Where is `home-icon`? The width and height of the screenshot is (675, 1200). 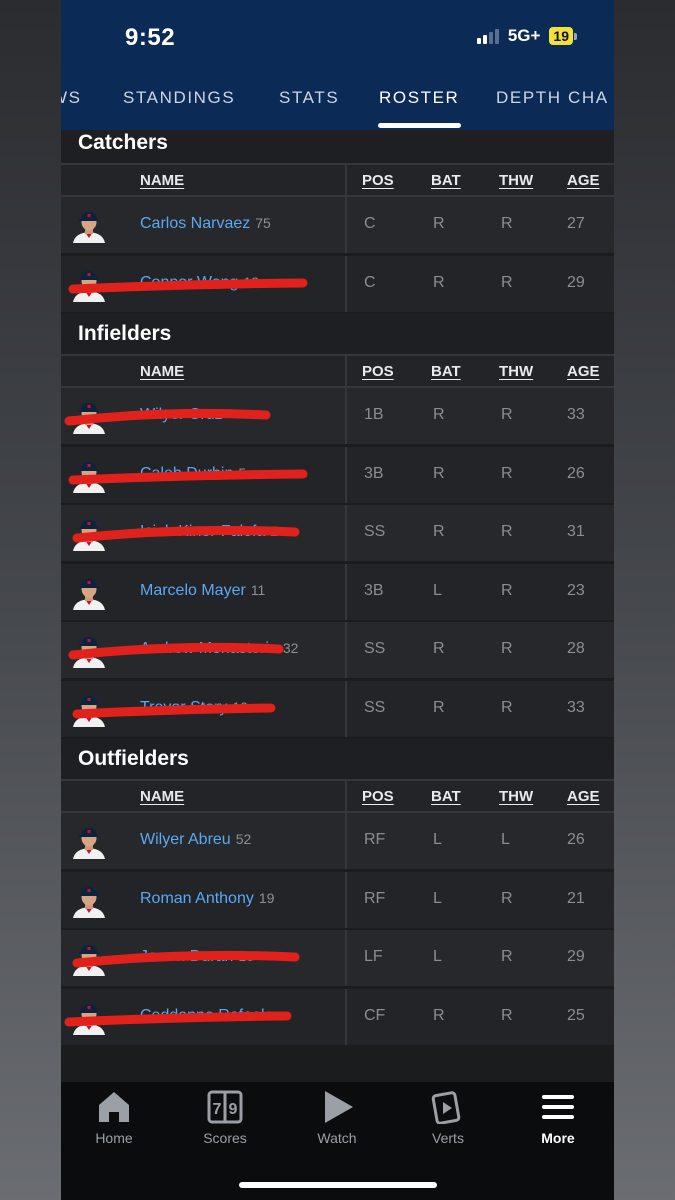
home-icon is located at coordinates (114, 1107).